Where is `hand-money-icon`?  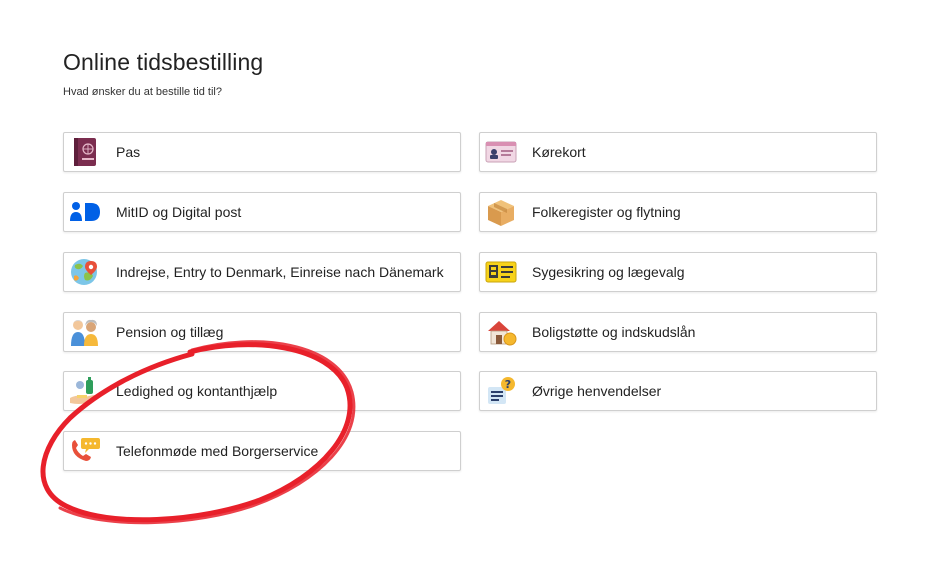
hand-money-icon is located at coordinates (85, 391).